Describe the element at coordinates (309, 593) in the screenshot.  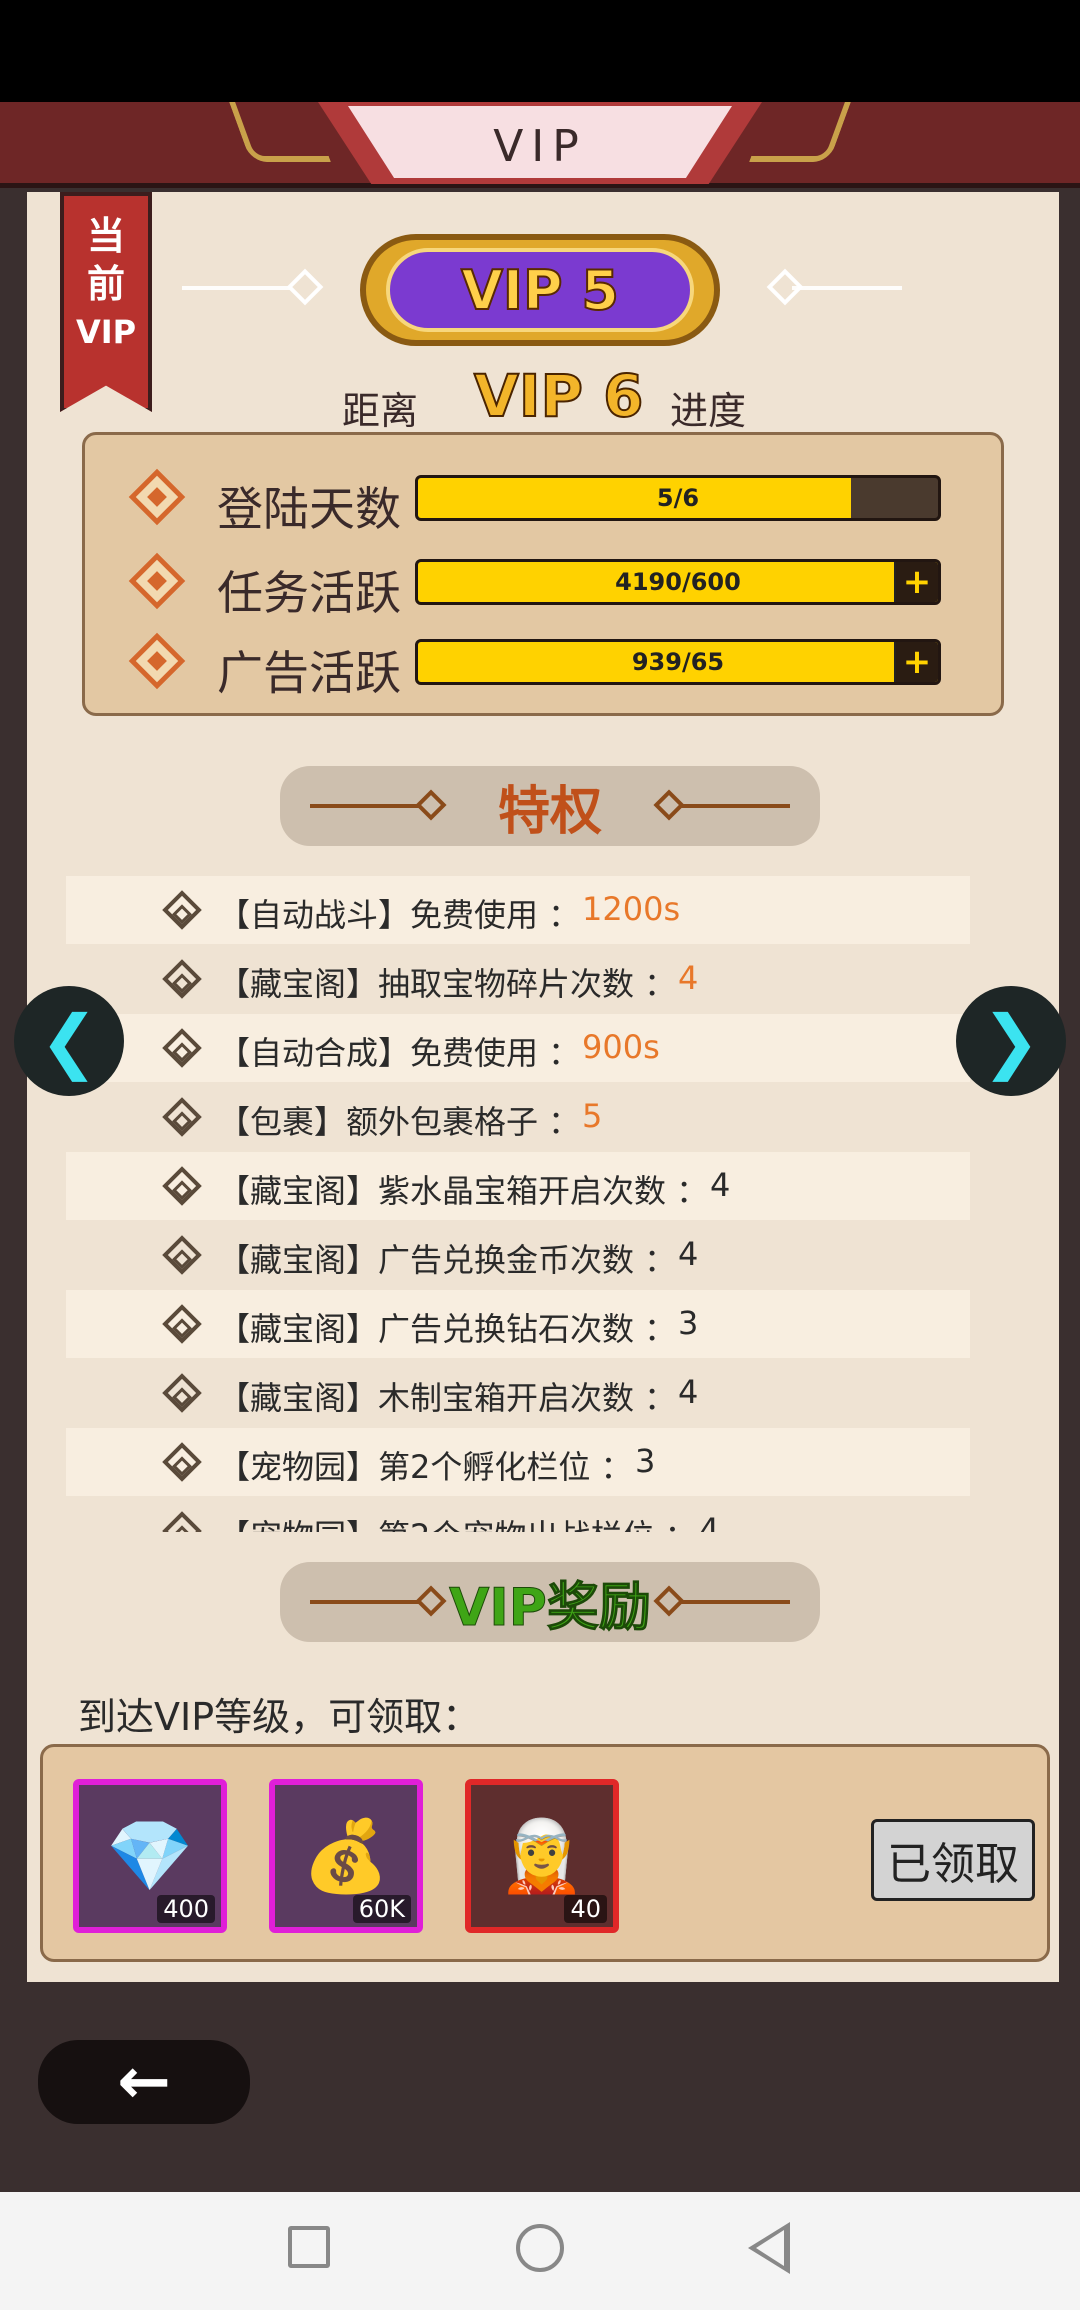
I see `progress-label: 任务活跃` at that location.